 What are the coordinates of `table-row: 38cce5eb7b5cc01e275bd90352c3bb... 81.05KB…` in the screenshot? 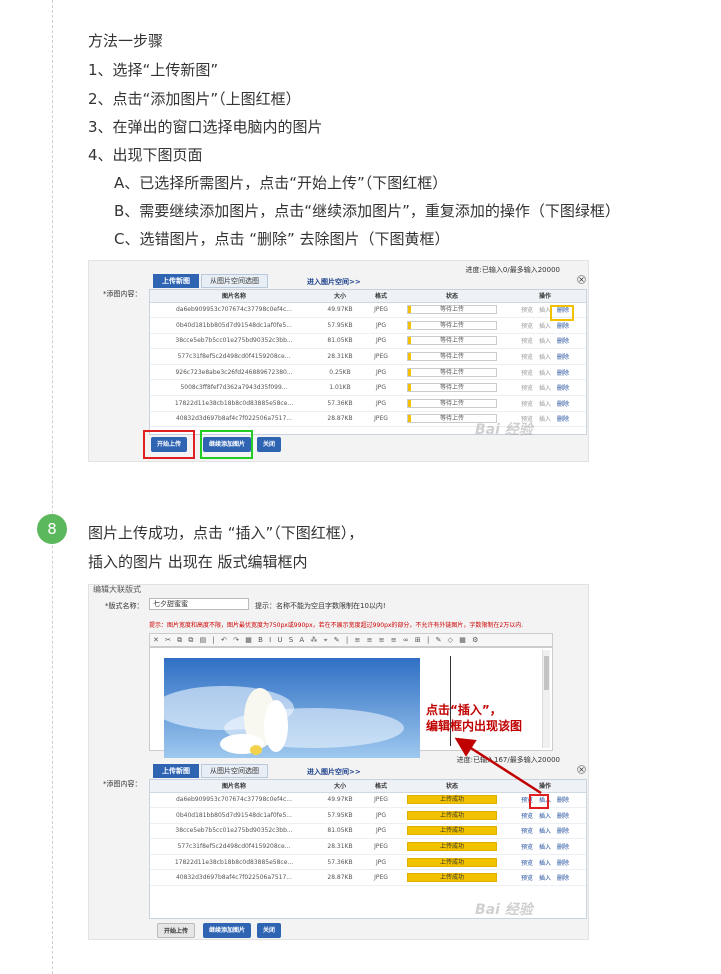 It's located at (368, 341).